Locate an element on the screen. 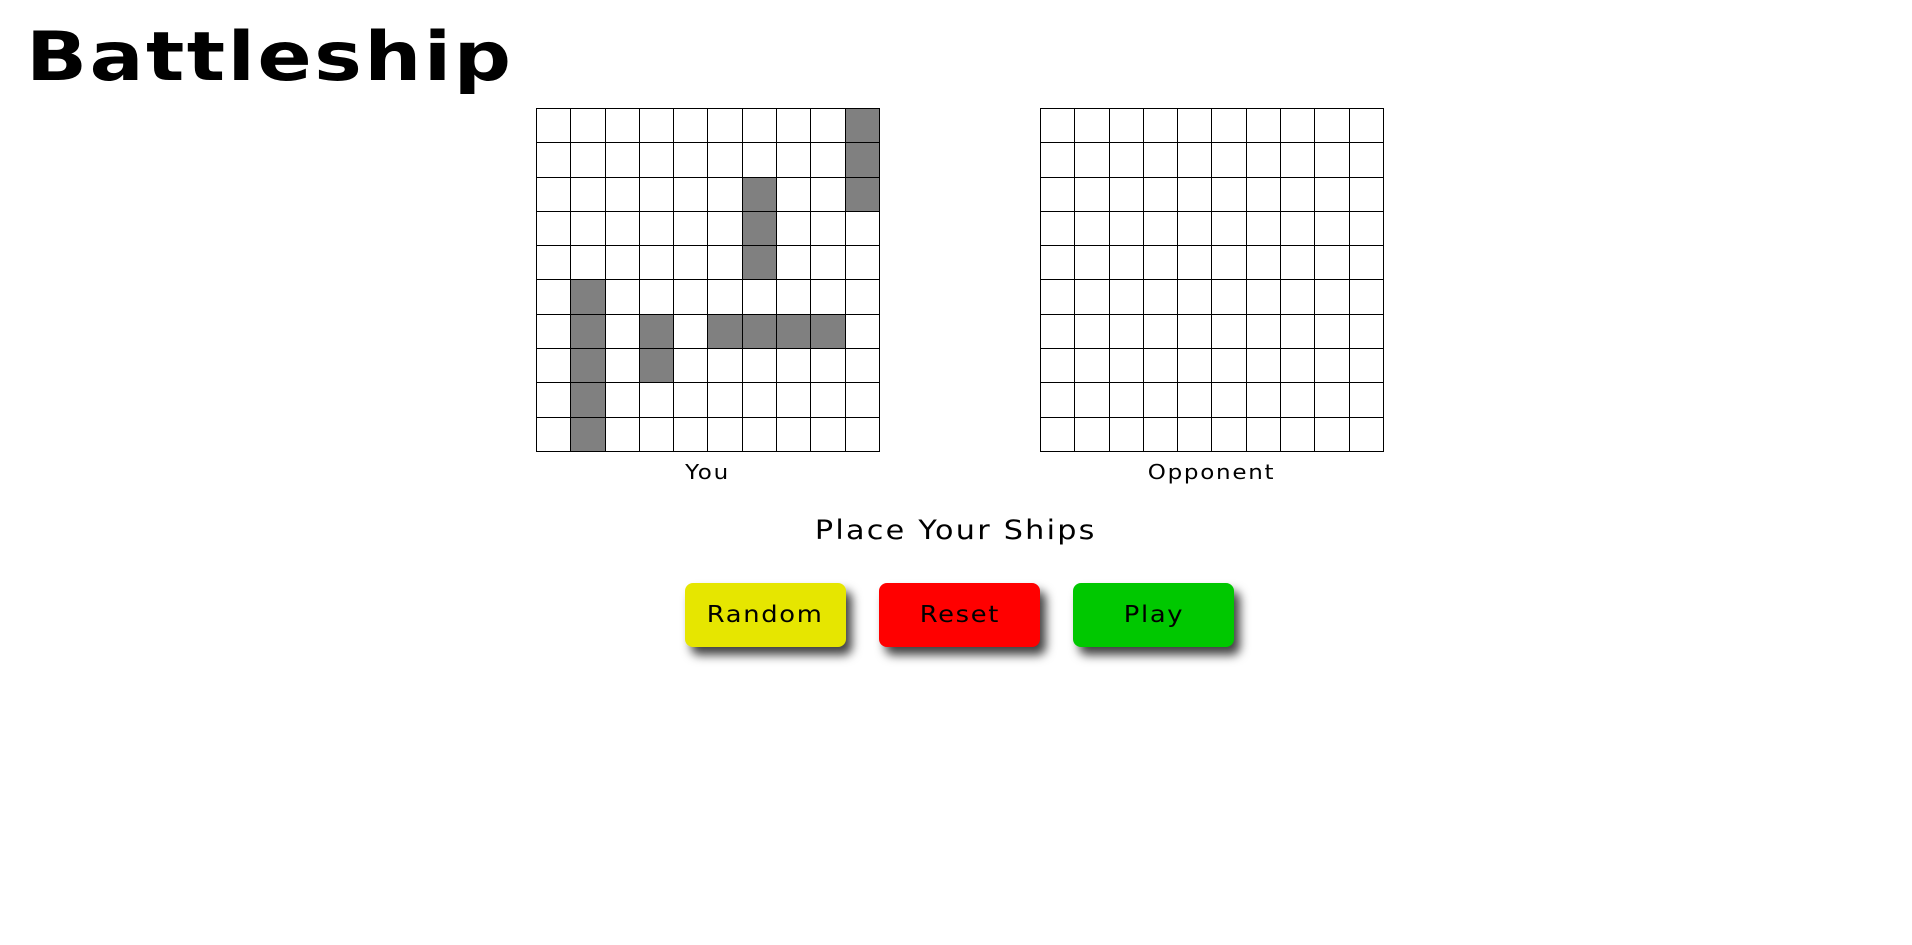 The width and height of the screenshot is (1912, 945). opponent-board is located at coordinates (1212, 280).